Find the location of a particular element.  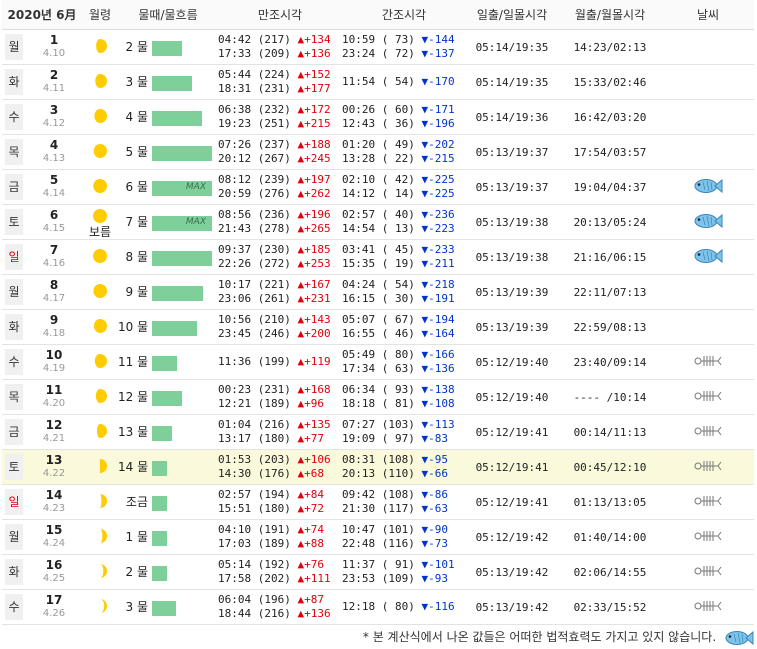

day-of-week: 월 is located at coordinates (14, 537).